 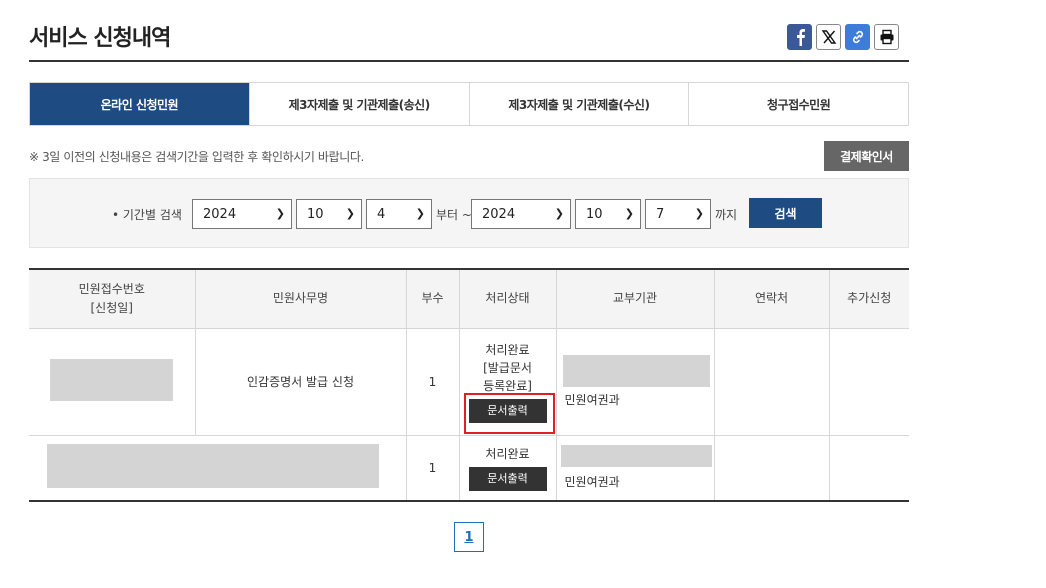 I want to click on status-cell: 처리완료 [발급문서 등록완료] 문서출력, so click(x=507, y=382).